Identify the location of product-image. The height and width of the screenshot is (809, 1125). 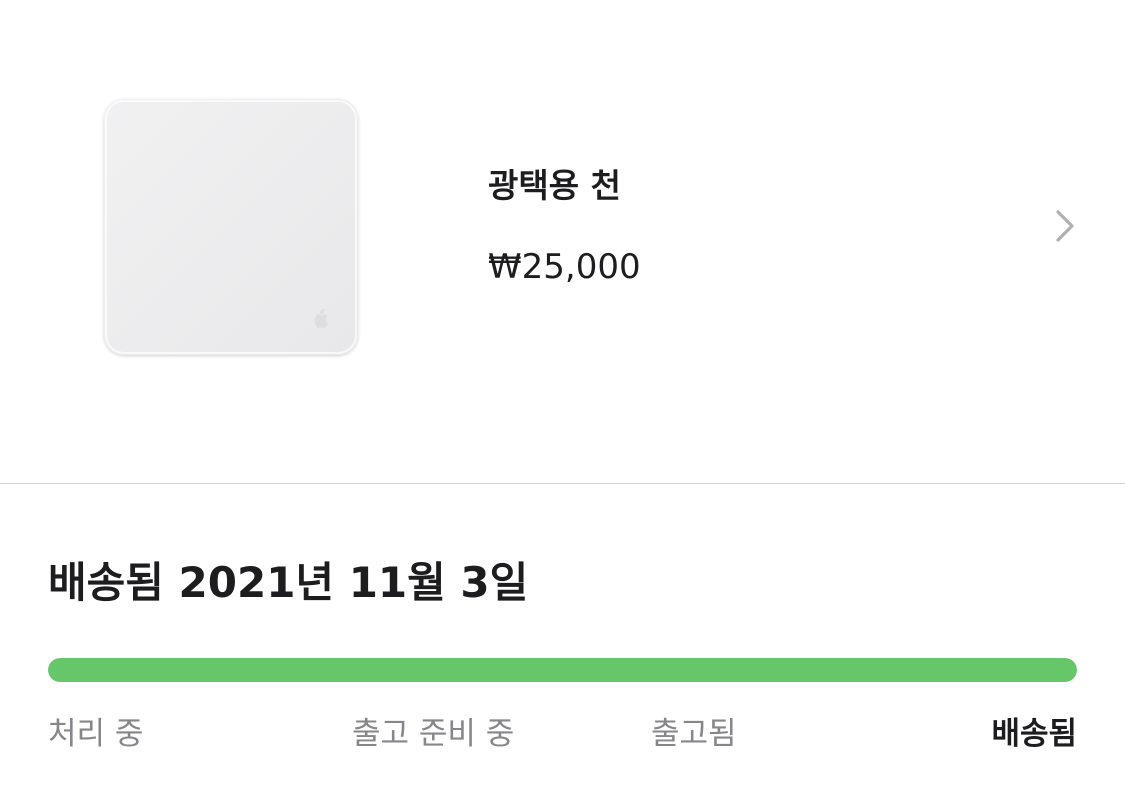
(231, 227).